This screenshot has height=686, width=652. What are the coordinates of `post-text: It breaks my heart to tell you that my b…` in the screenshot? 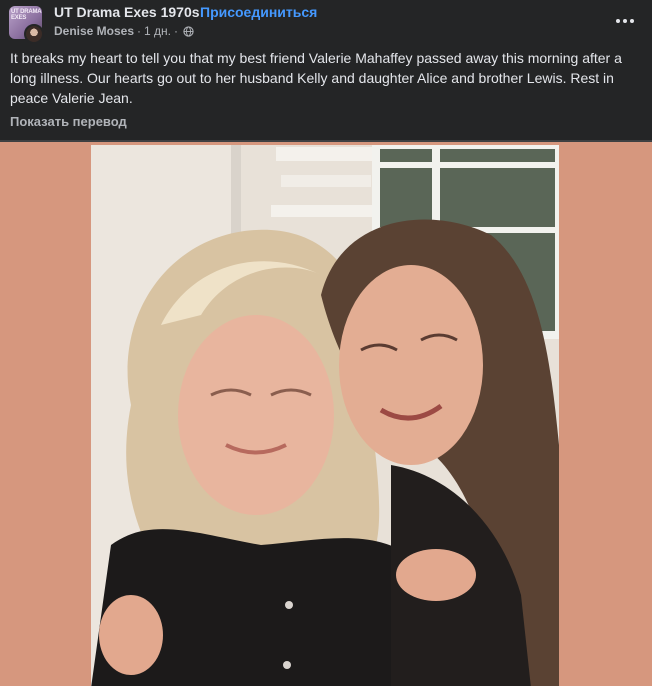 It's located at (316, 78).